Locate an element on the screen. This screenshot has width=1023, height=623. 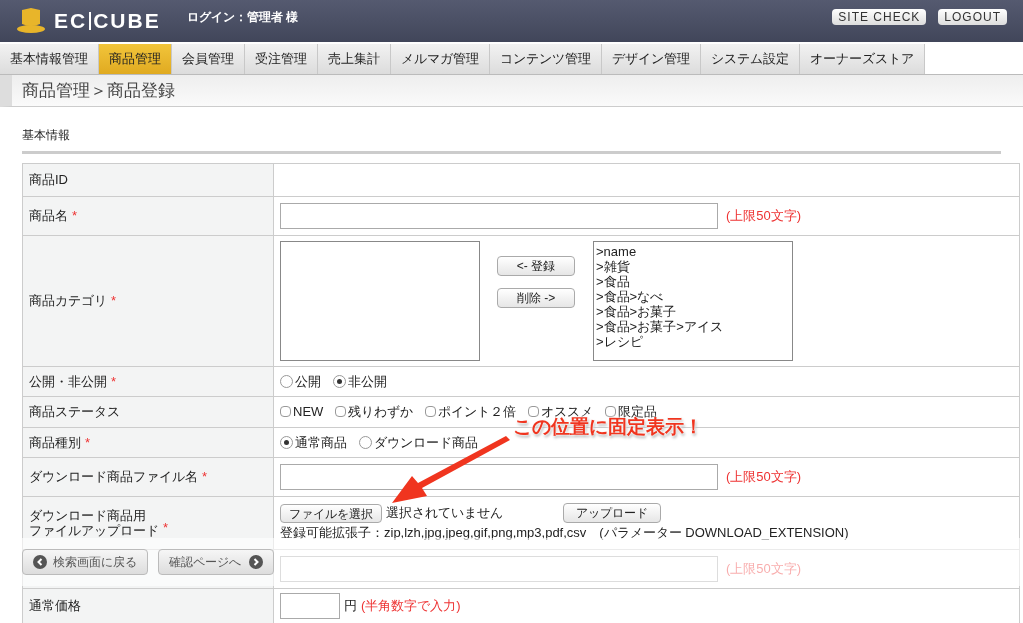
nav-tab: 受注管理 is located at coordinates (281, 59).